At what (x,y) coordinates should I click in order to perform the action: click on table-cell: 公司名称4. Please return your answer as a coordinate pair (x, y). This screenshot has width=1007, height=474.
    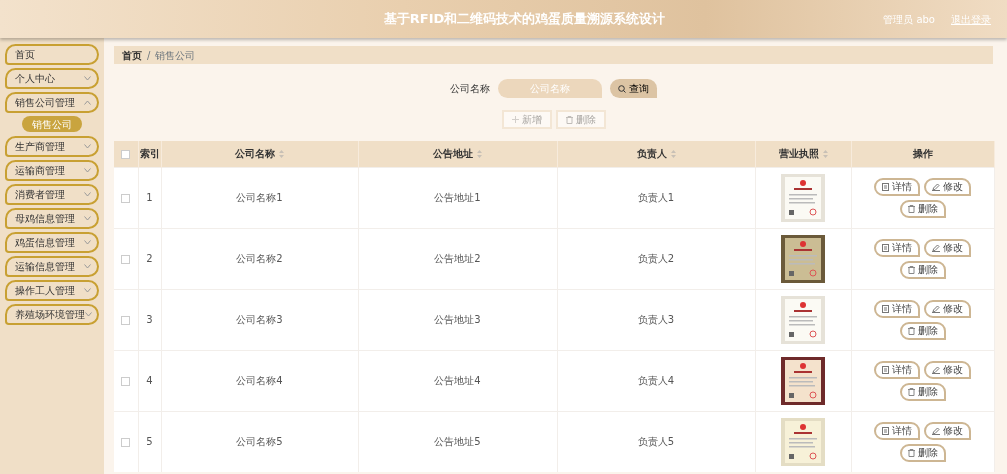
    Looking at the image, I should click on (259, 380).